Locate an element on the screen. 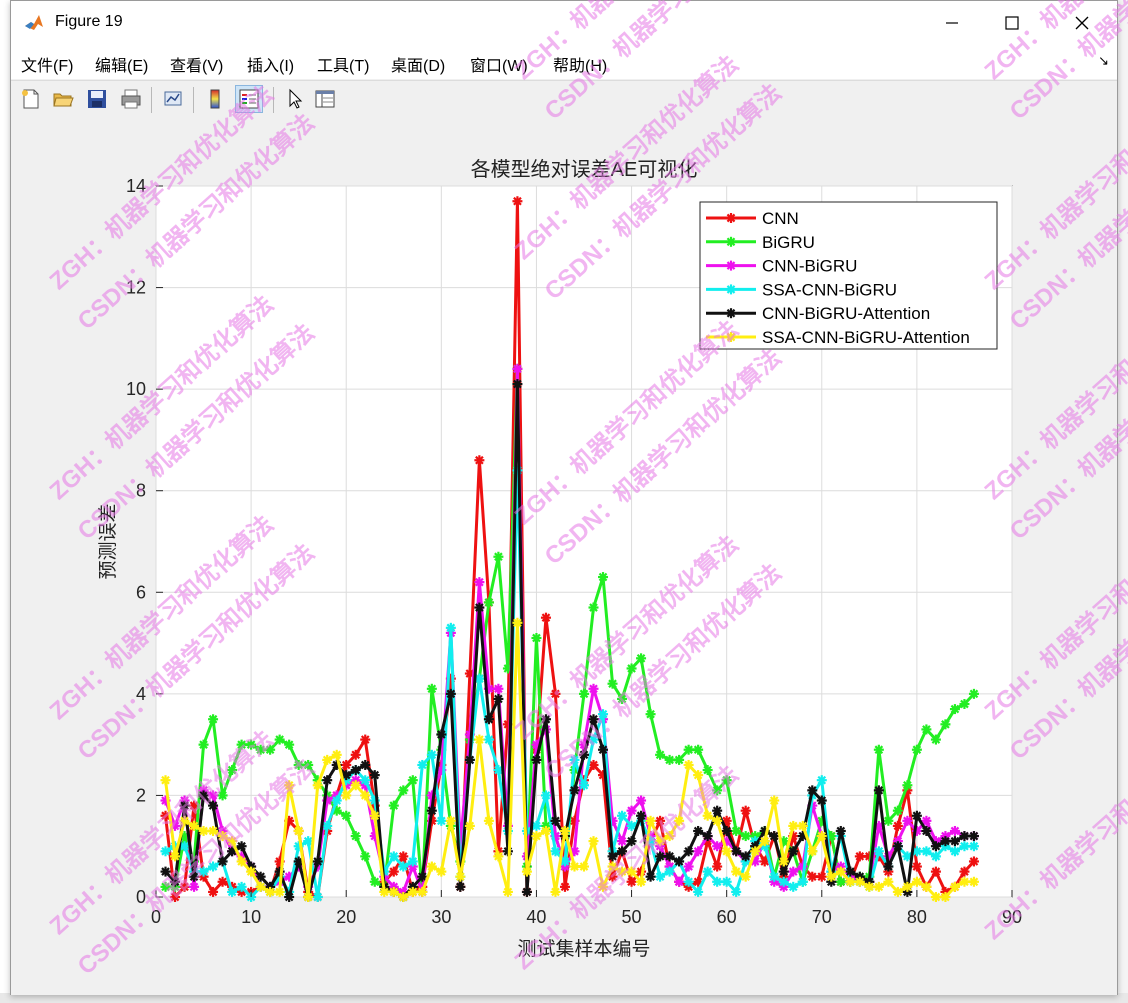  minimize-button is located at coordinates (952, 23).